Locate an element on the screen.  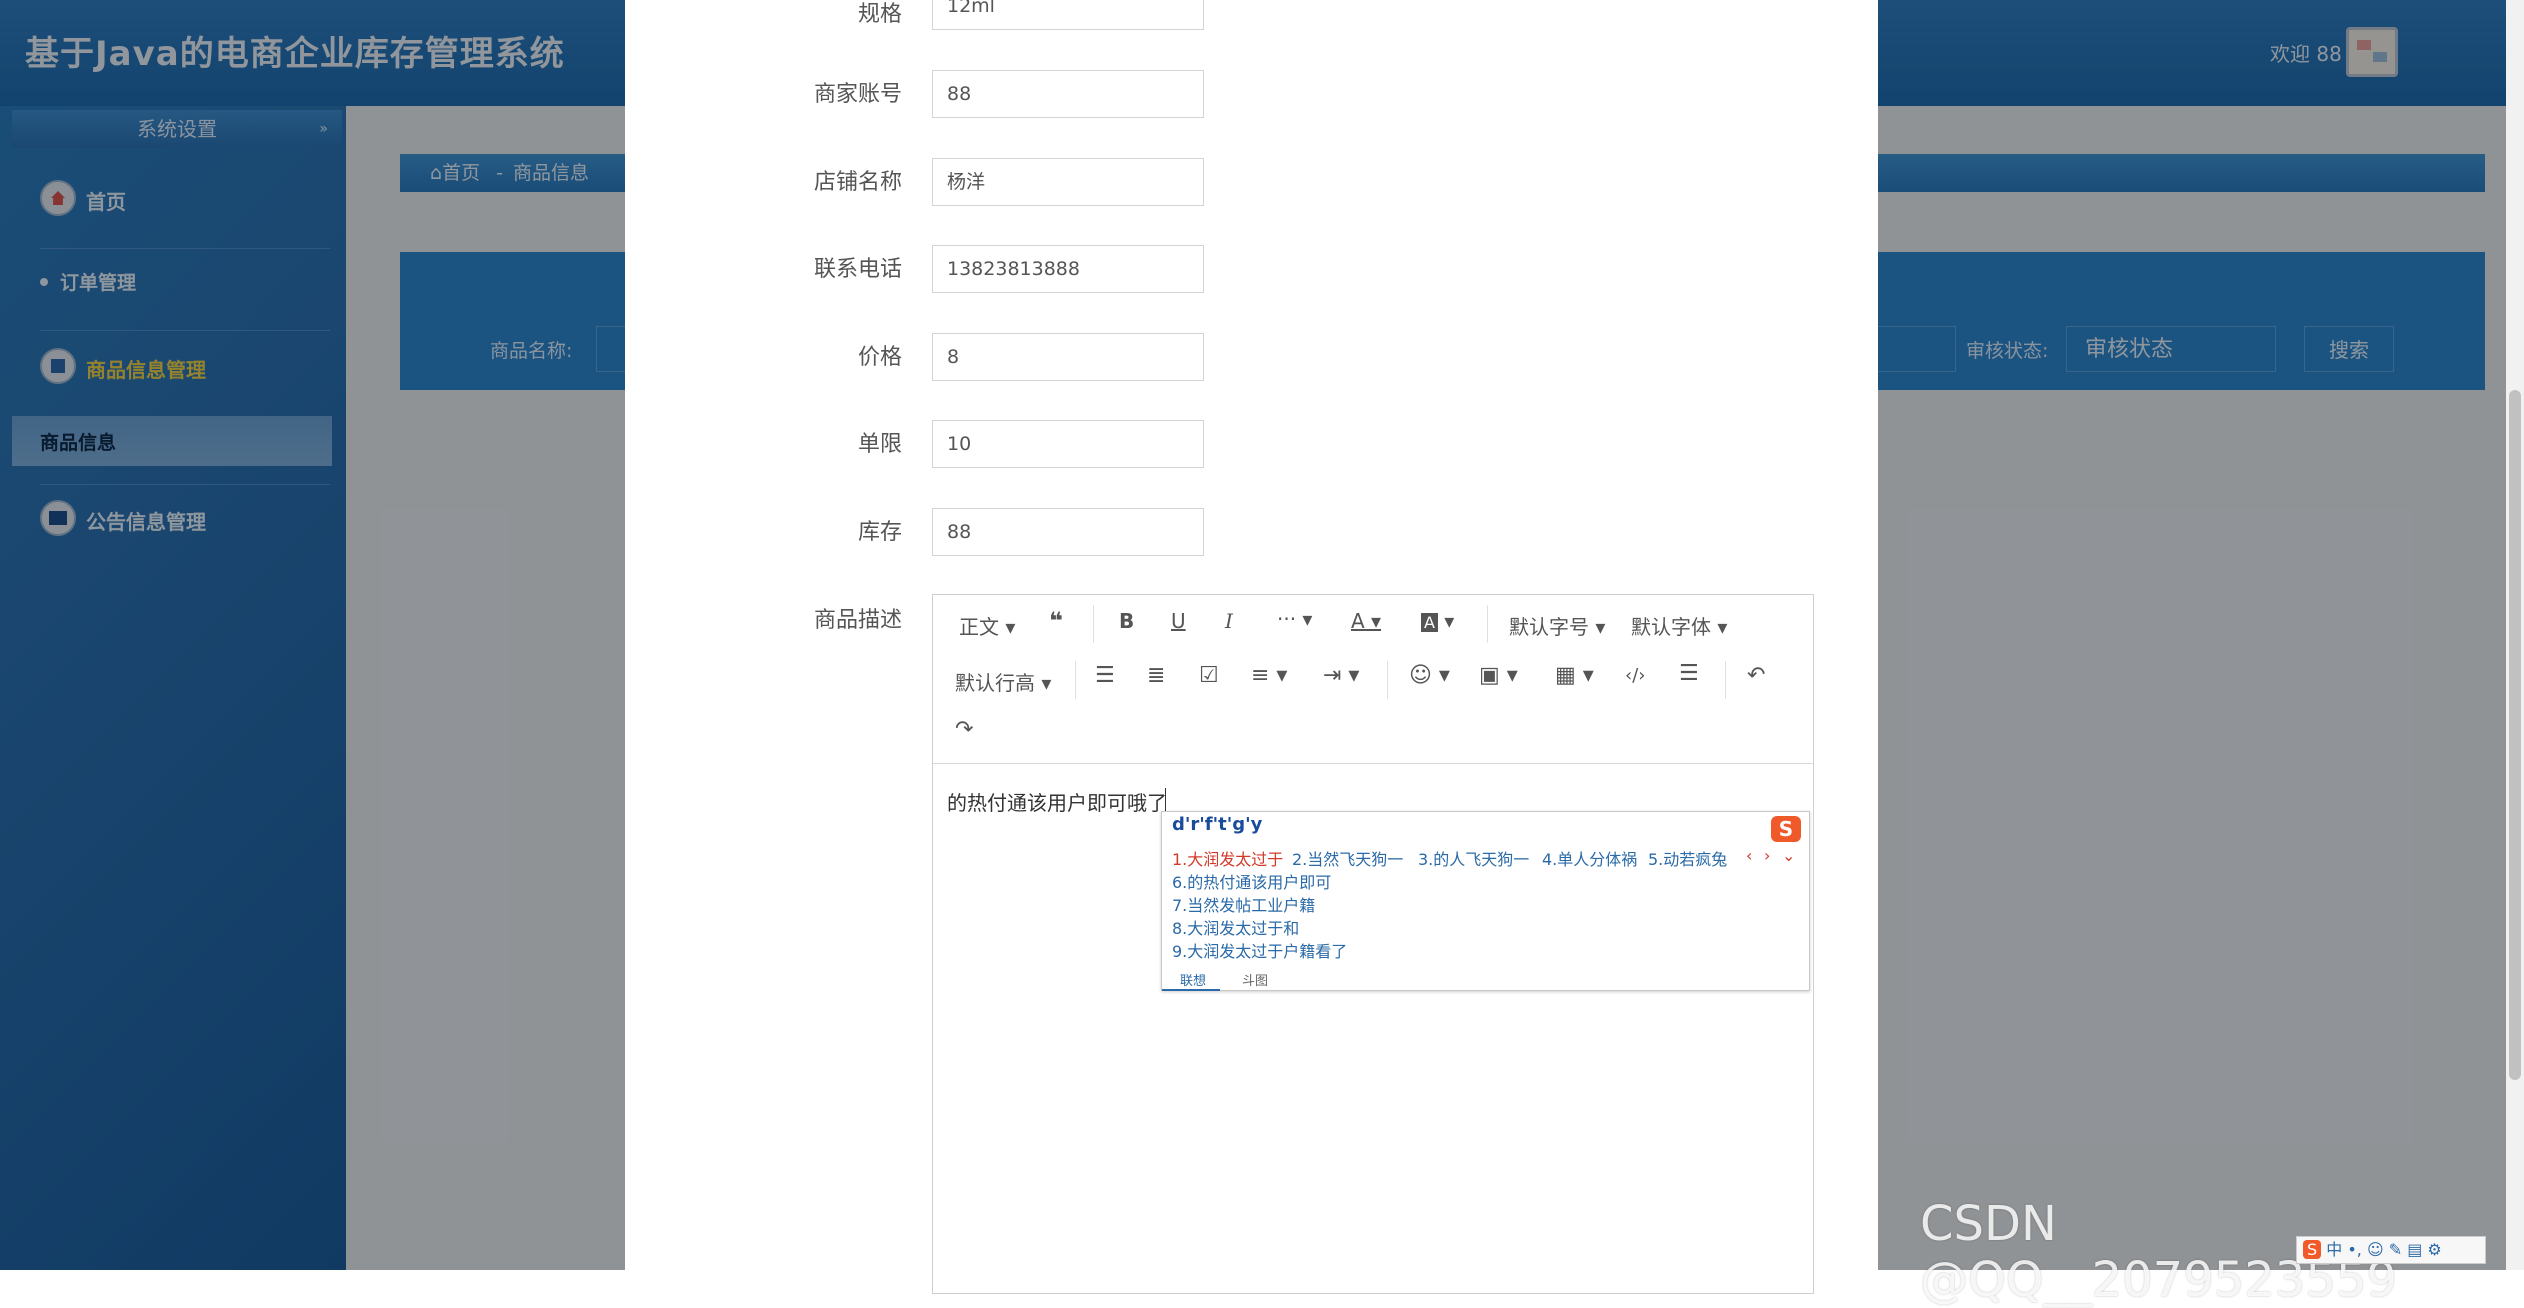
align-icon: ≡ ▾ is located at coordinates (1269, 675).